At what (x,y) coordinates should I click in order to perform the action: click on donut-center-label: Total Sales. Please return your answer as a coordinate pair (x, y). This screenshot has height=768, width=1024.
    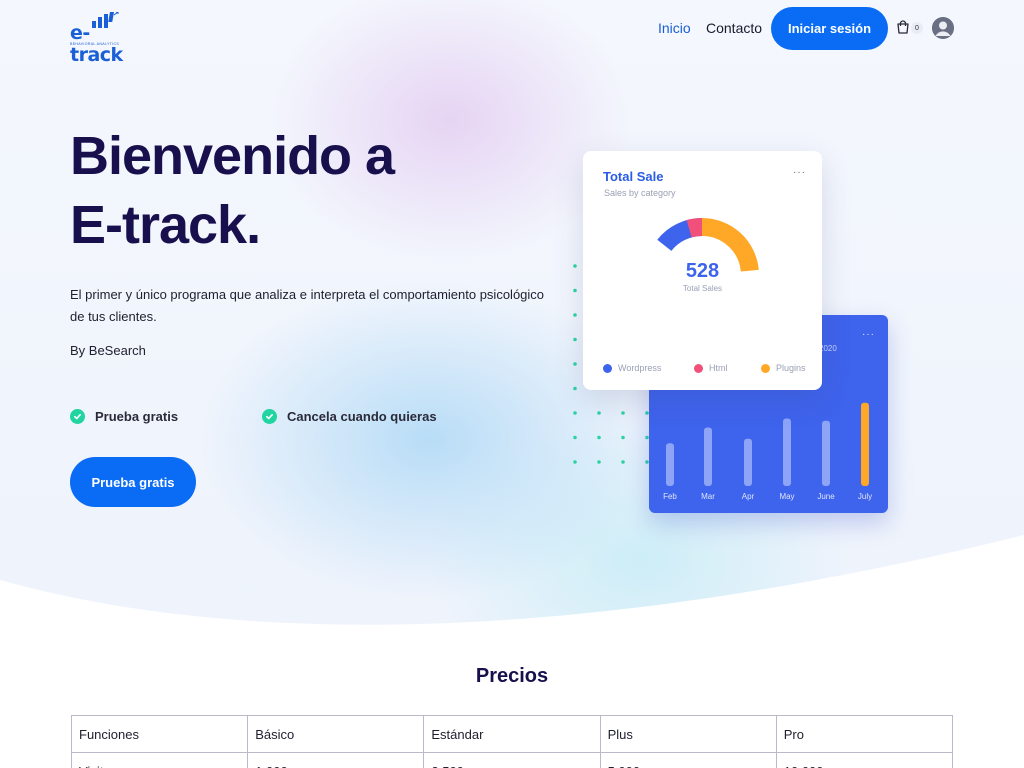
    Looking at the image, I should click on (702, 288).